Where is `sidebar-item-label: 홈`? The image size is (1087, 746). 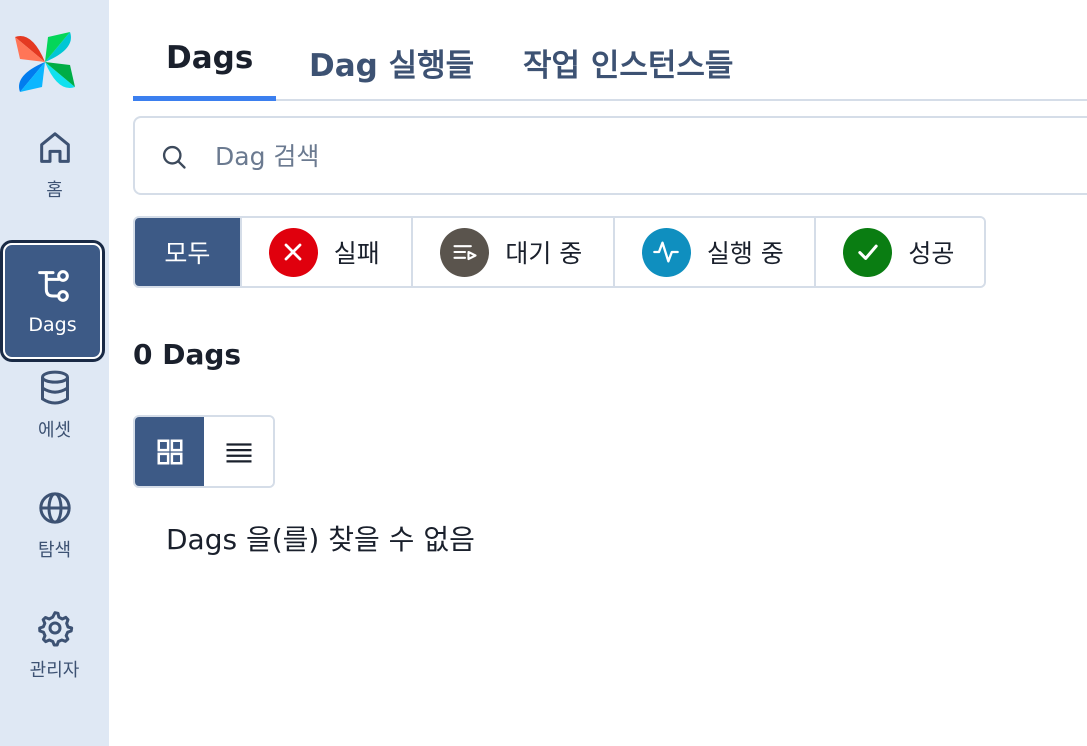 sidebar-item-label: 홈 is located at coordinates (54, 190).